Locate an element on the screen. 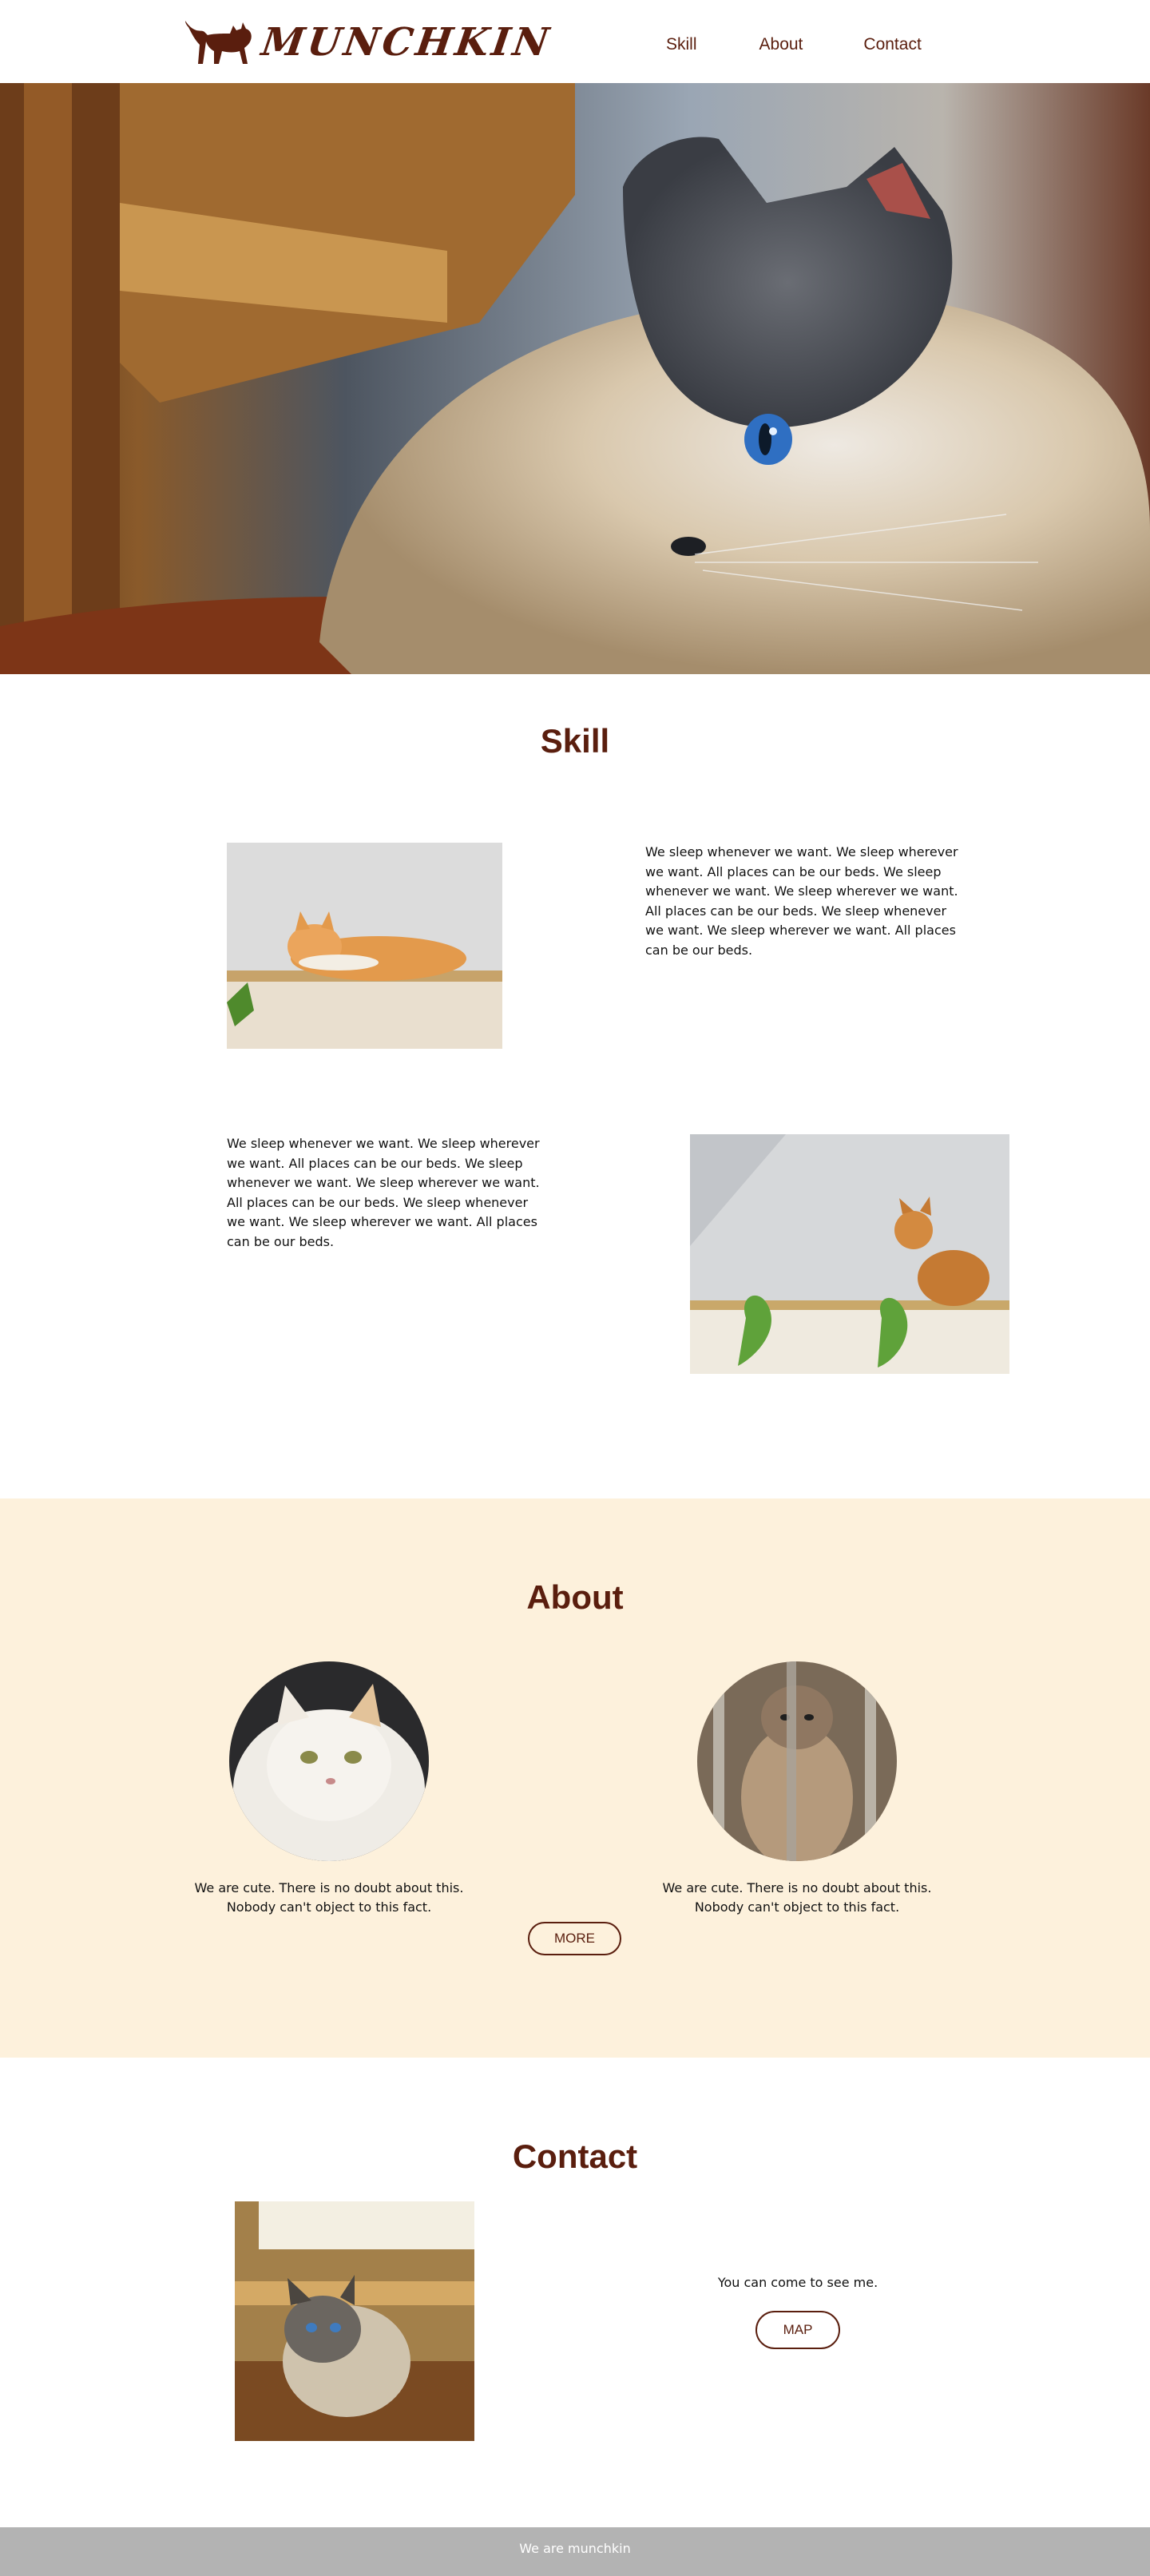  skill-title: Skill is located at coordinates (575, 741).